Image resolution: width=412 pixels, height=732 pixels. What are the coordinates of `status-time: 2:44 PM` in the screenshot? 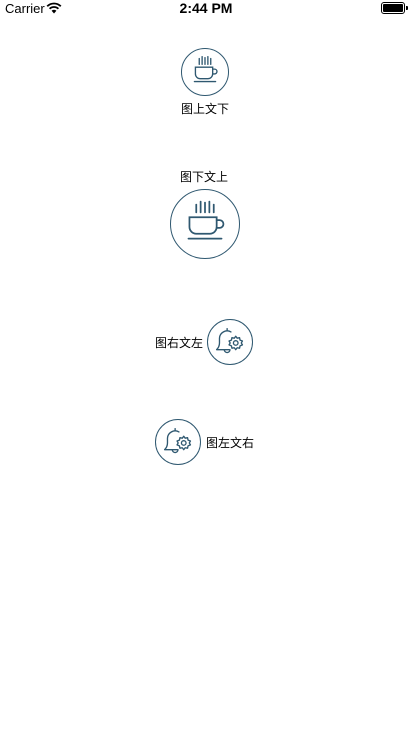 It's located at (206, 8).